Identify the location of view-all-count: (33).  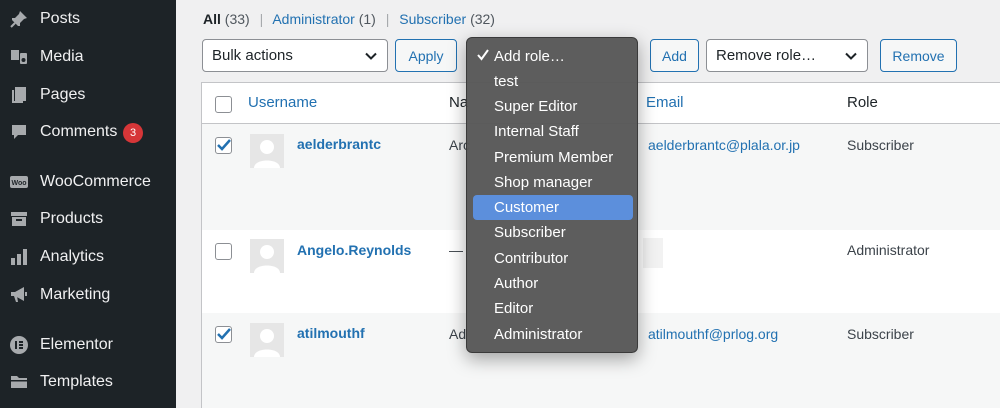
(237, 19).